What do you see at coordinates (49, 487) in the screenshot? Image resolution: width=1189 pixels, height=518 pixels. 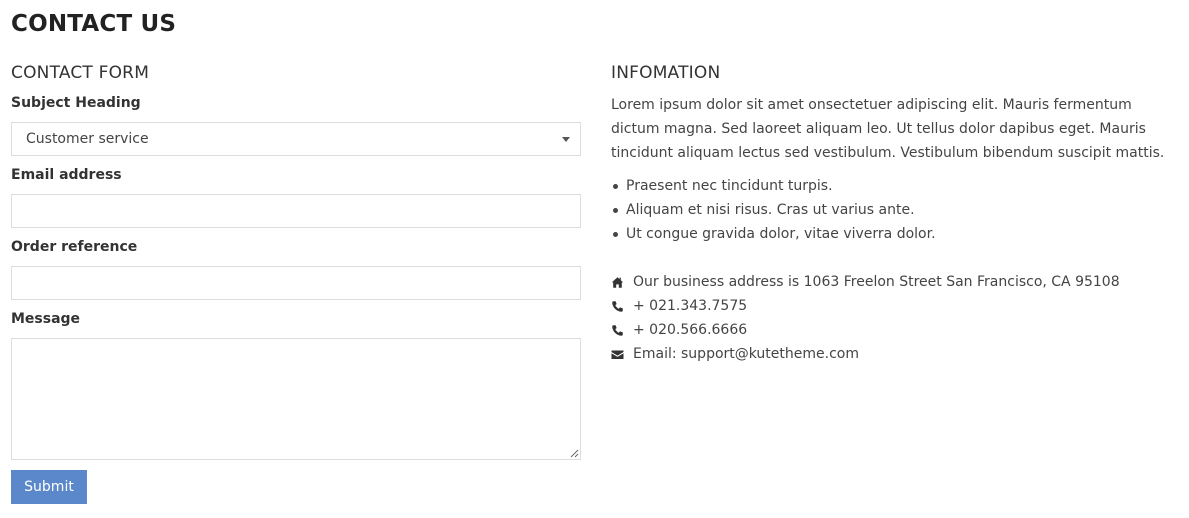 I see `submit-button: Submit` at bounding box center [49, 487].